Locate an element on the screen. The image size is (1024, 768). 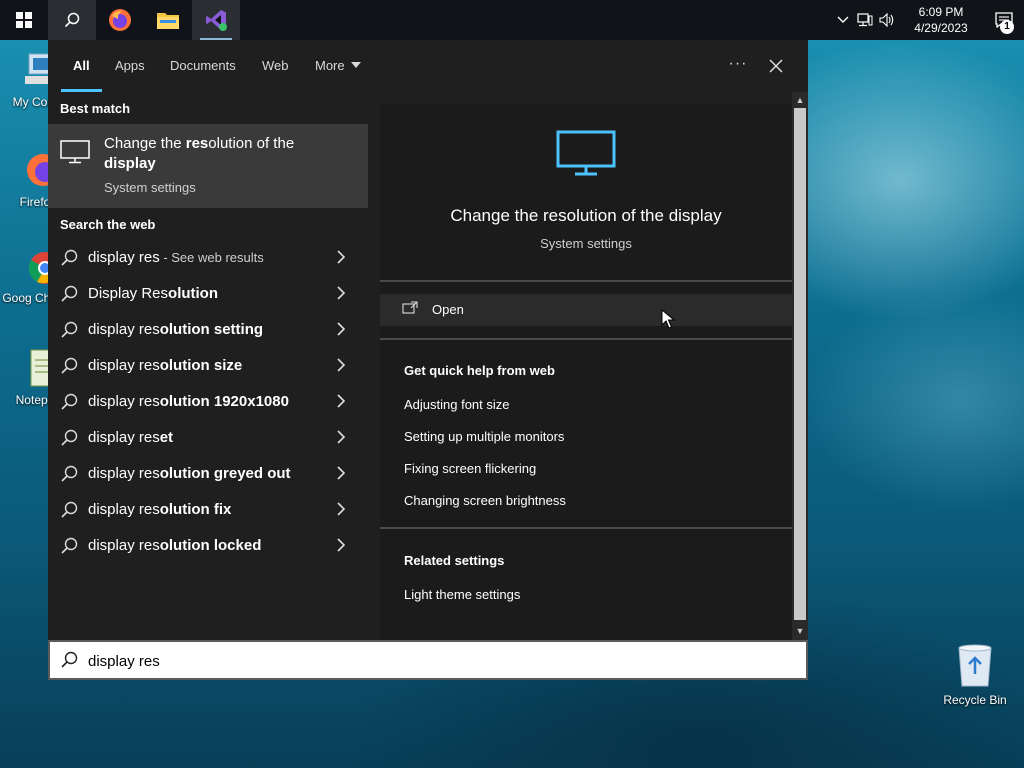
quick-help-link: Adjusting font size is located at coordinates (457, 404).